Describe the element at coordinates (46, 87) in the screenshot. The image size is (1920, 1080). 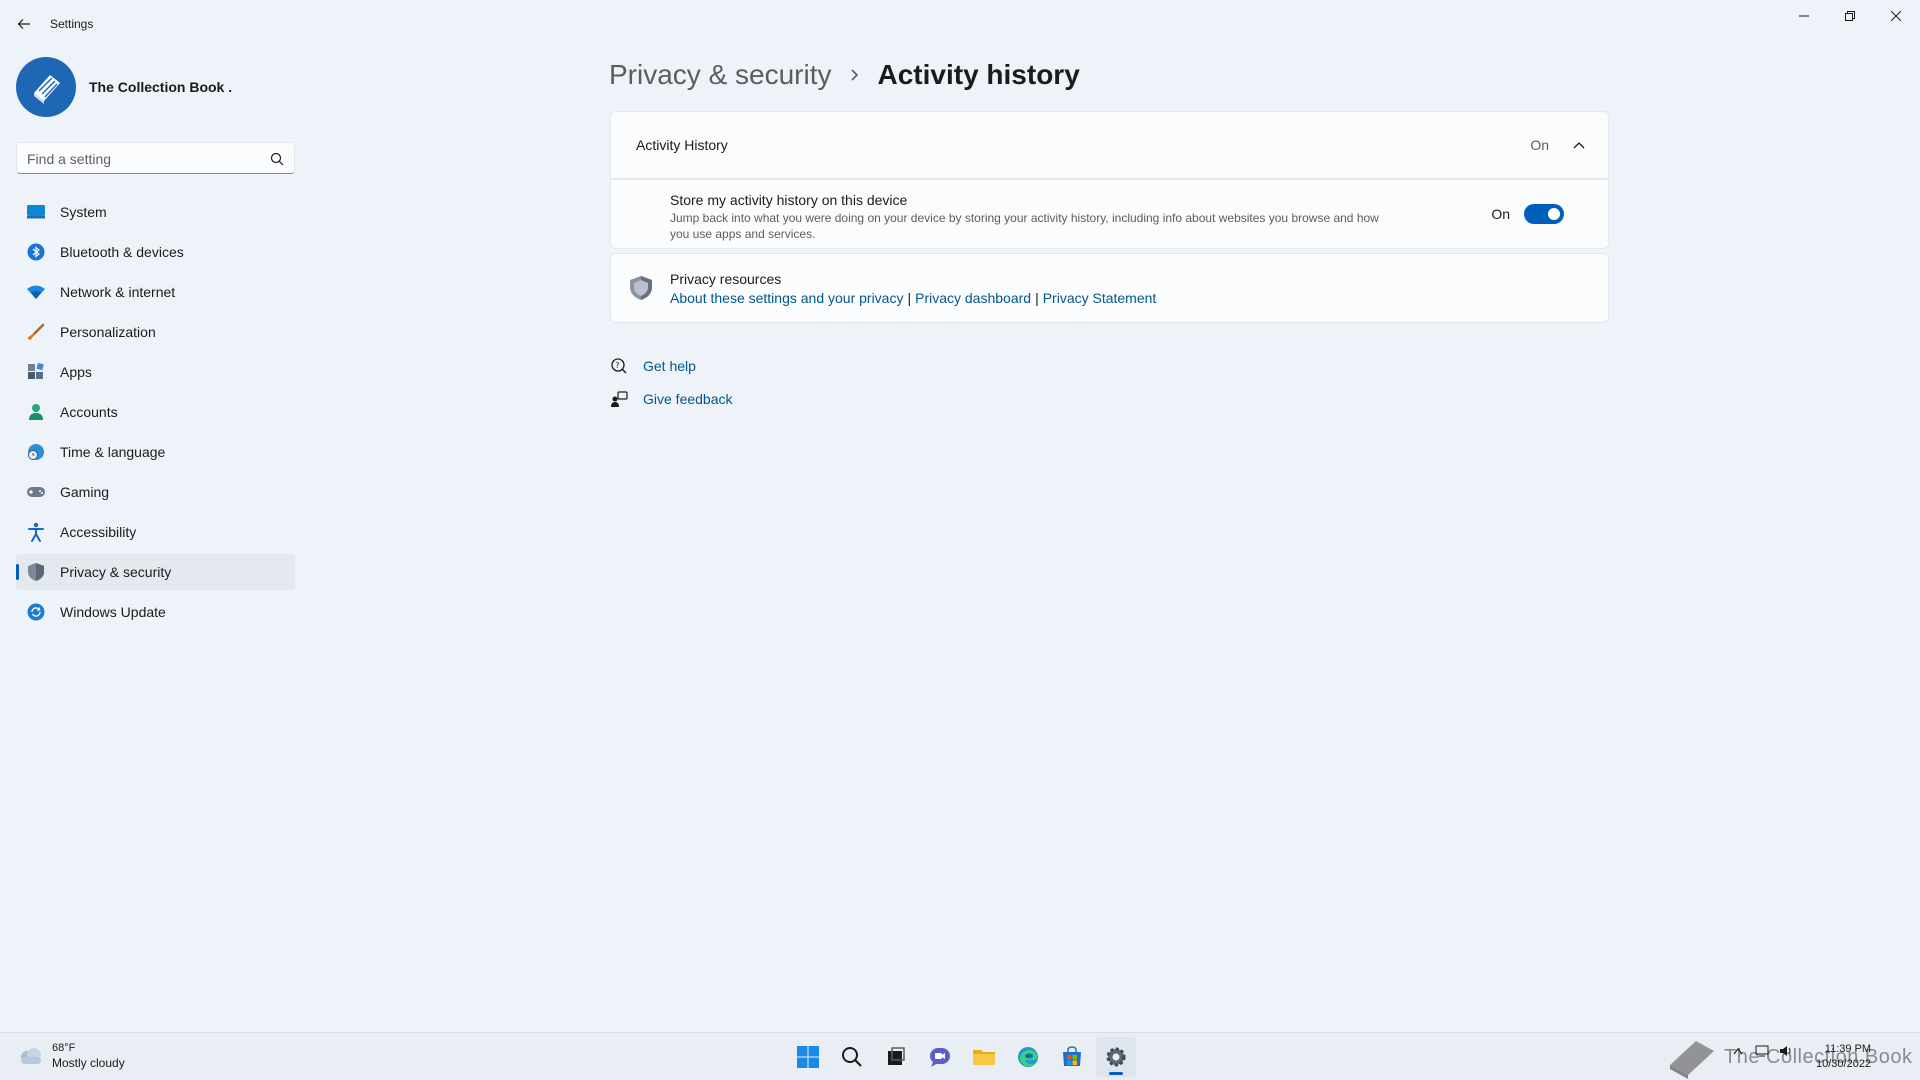
I see `avatar` at that location.